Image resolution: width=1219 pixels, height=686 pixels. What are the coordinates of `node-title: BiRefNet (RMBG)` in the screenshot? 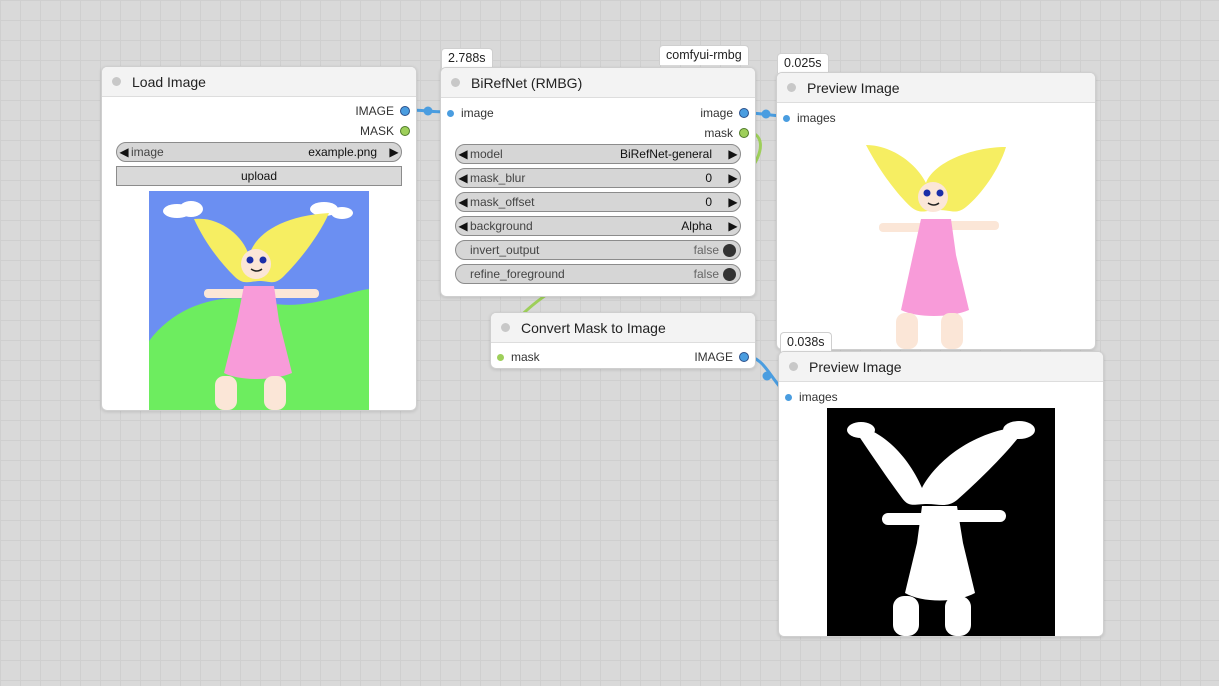 It's located at (527, 82).